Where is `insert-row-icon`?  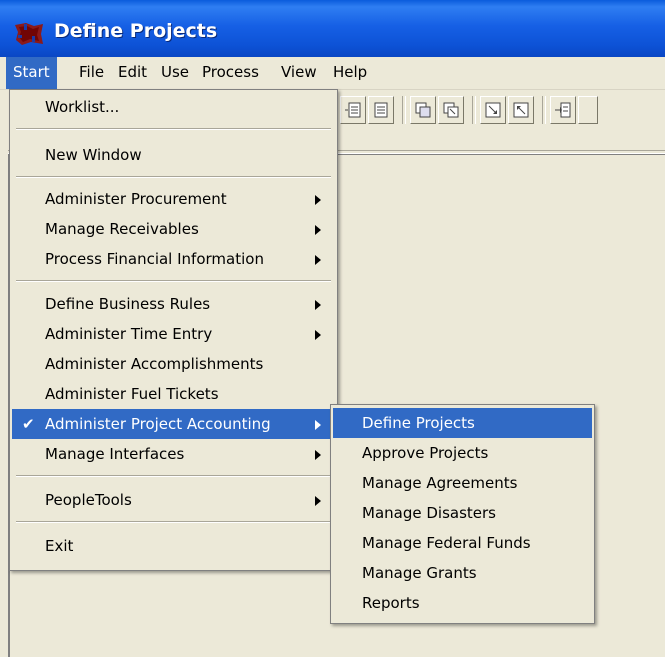
insert-row-icon is located at coordinates (563, 110).